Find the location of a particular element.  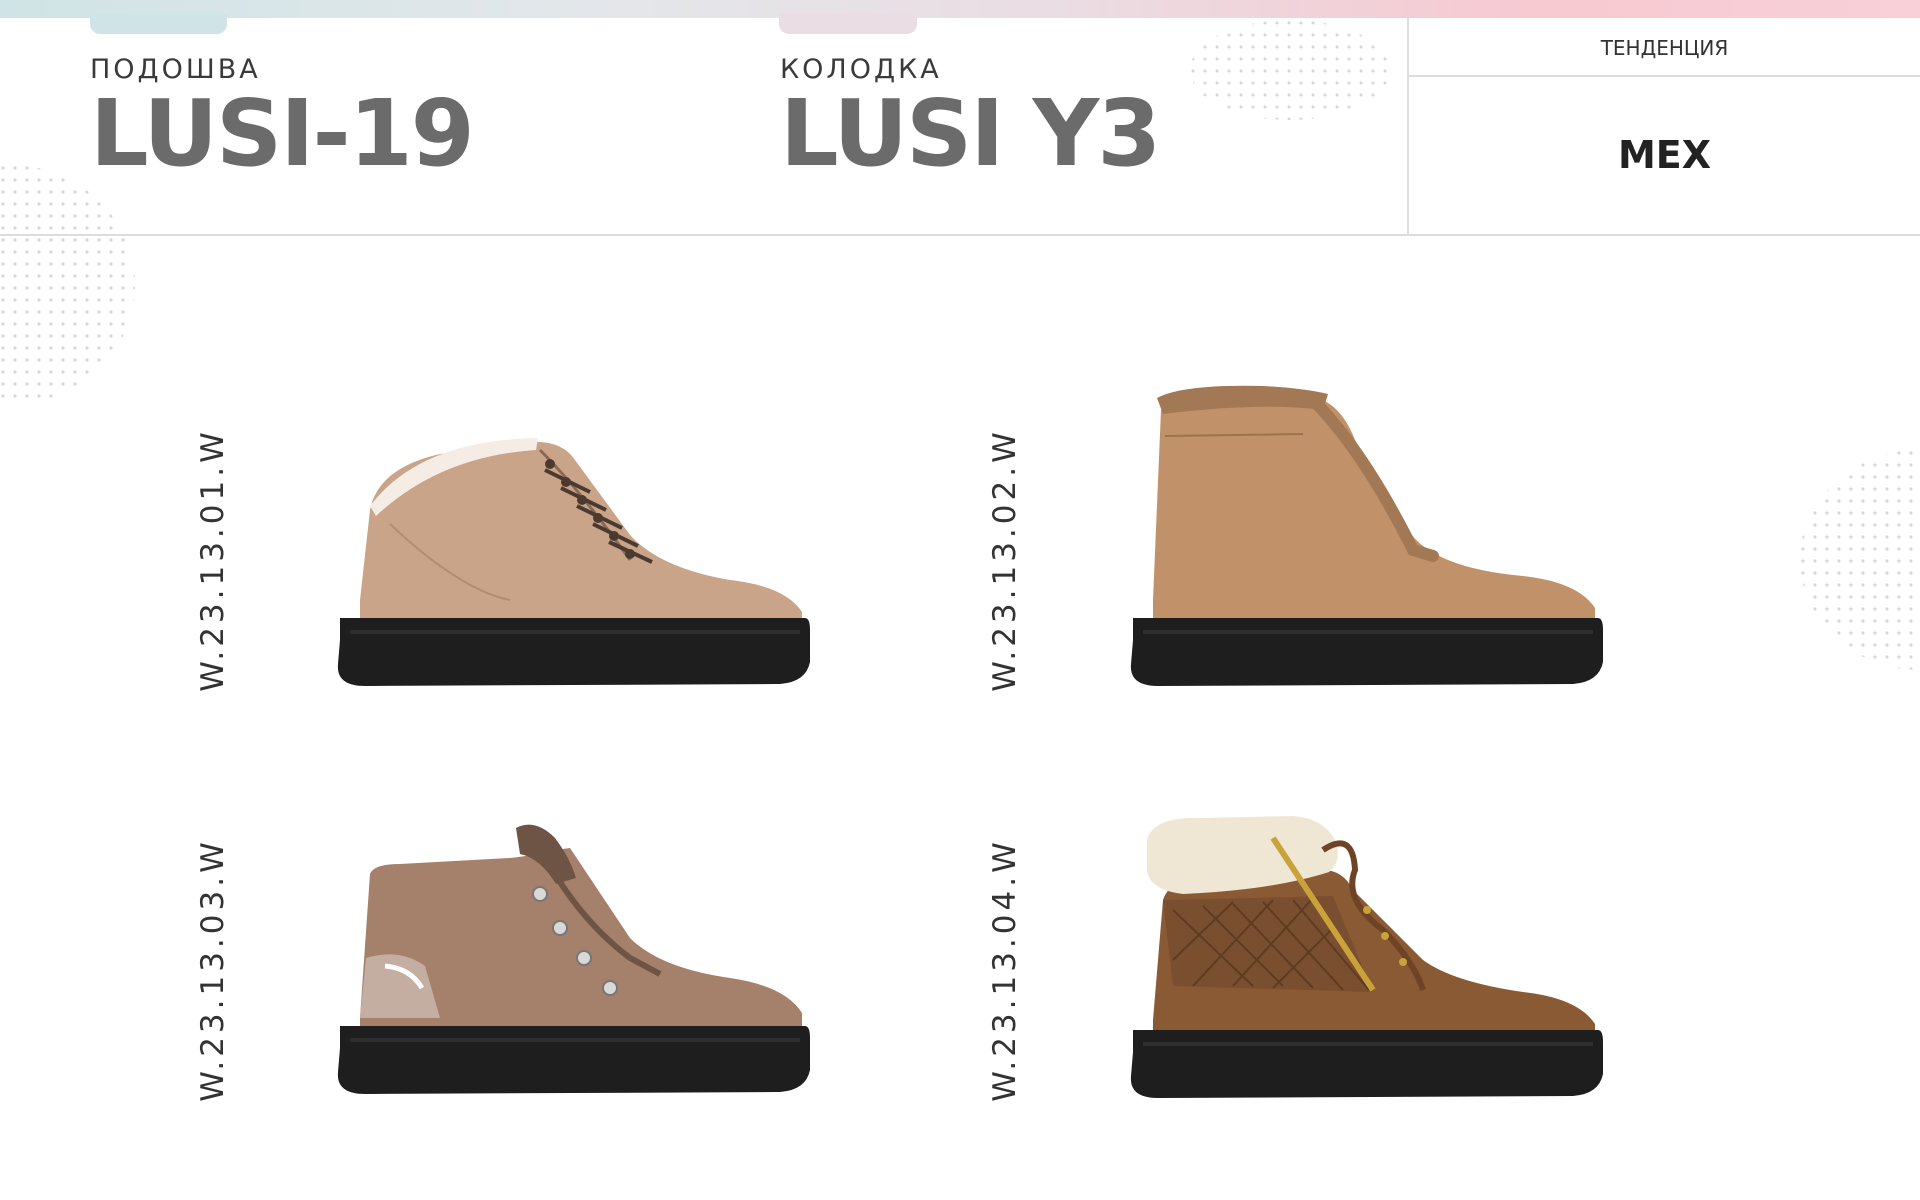

last-model-title: LUSI Y3 is located at coordinates (970, 133).